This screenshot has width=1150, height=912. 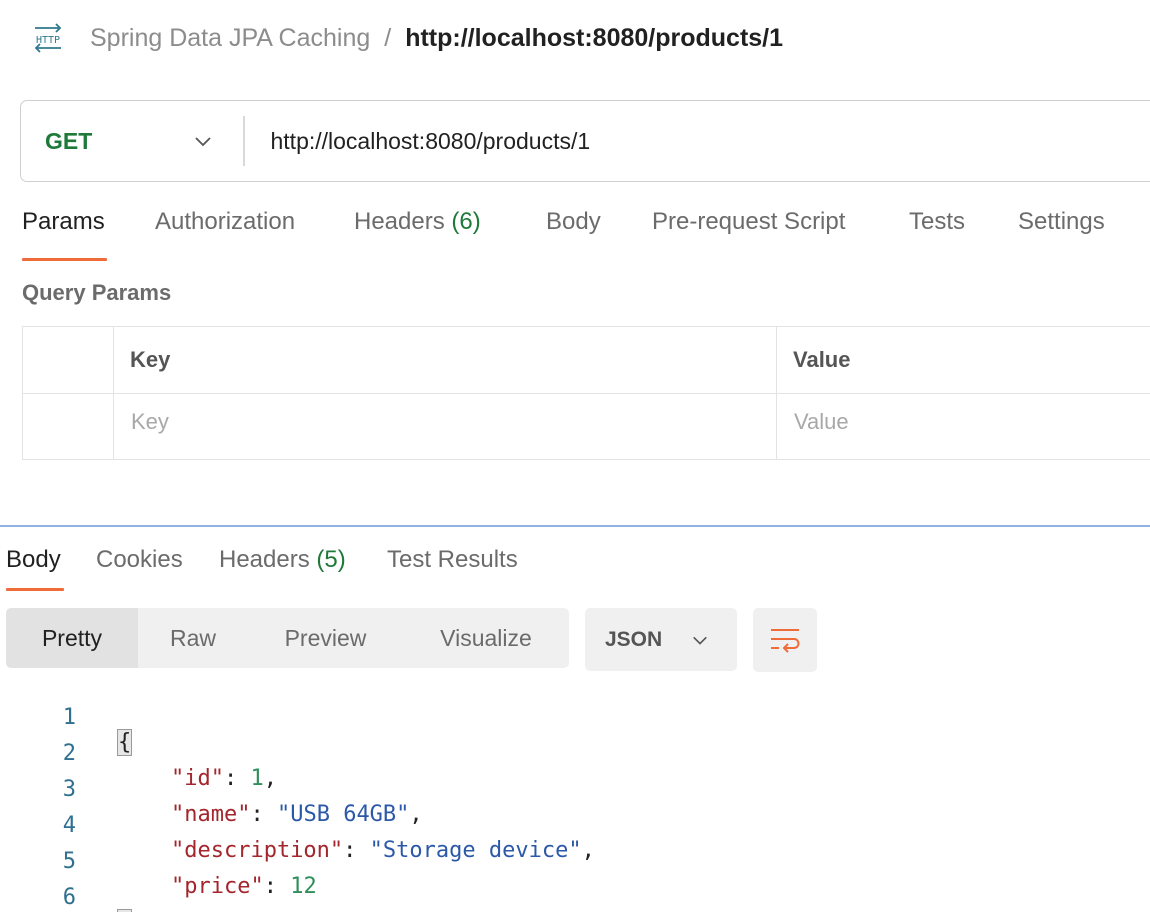 What do you see at coordinates (210, 814) in the screenshot?
I see `json-key: "name"` at bounding box center [210, 814].